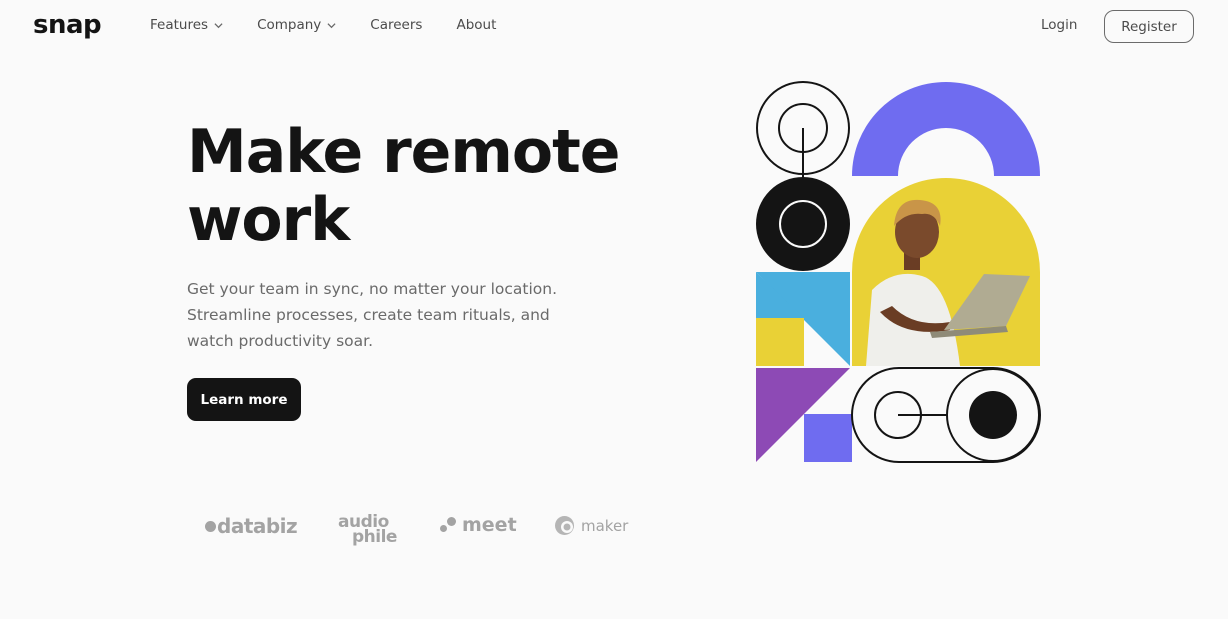  I want to click on databiz-dot-icon, so click(210, 526).